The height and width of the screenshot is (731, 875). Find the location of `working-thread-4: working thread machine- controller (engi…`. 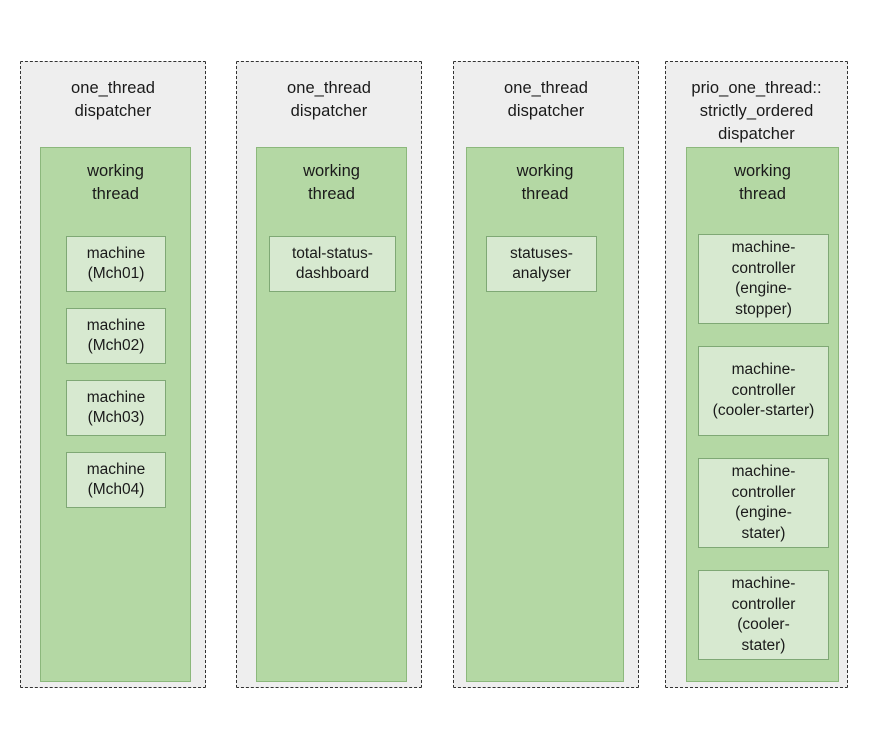

working-thread-4: working thread machine- controller (engi… is located at coordinates (762, 414).